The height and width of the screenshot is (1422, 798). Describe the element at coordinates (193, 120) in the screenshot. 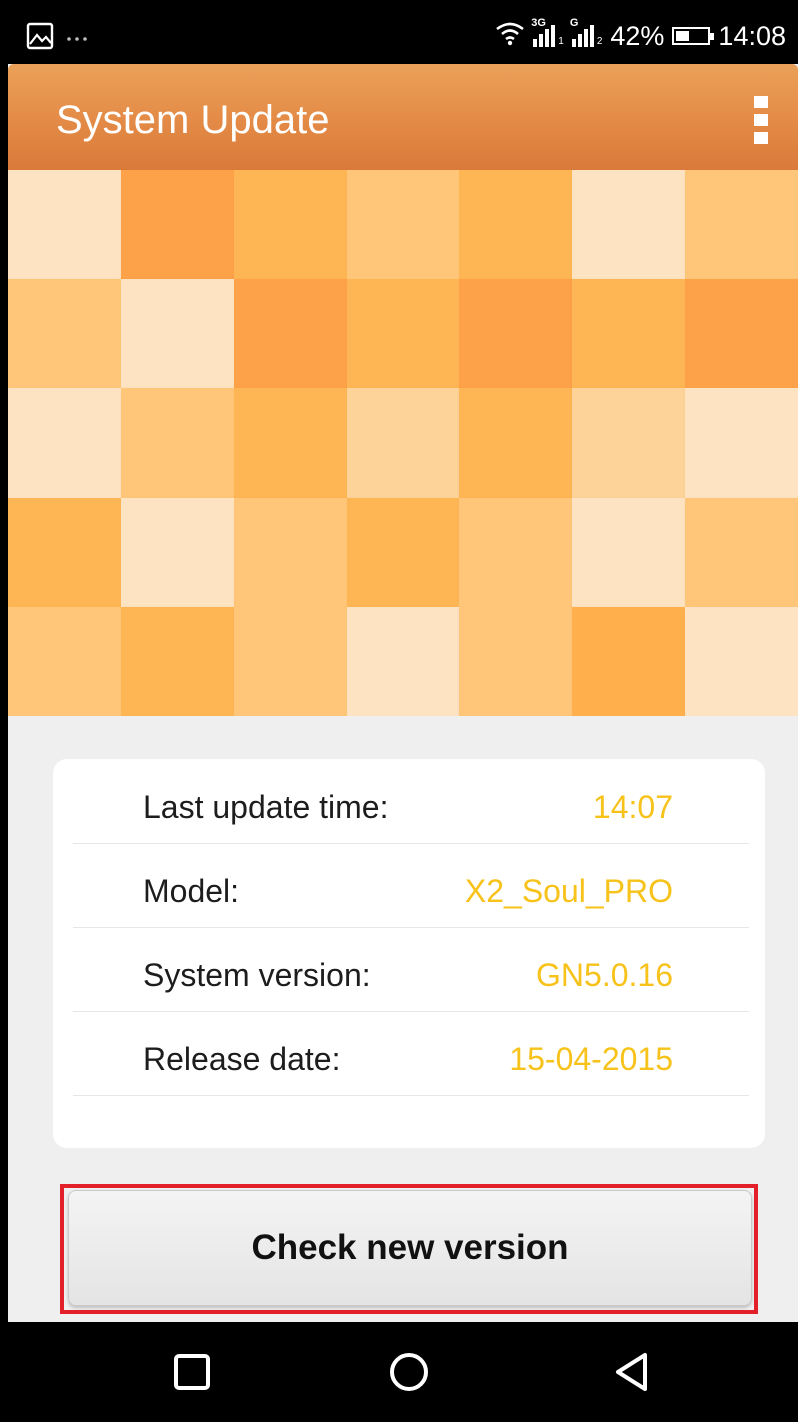

I see `page-title: System Update` at that location.